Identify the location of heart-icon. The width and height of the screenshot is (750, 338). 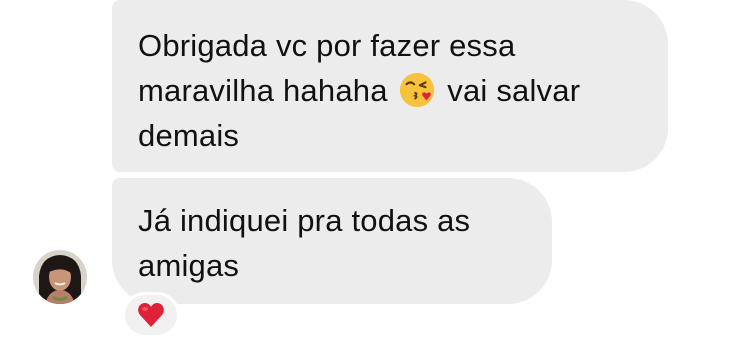
(151, 315).